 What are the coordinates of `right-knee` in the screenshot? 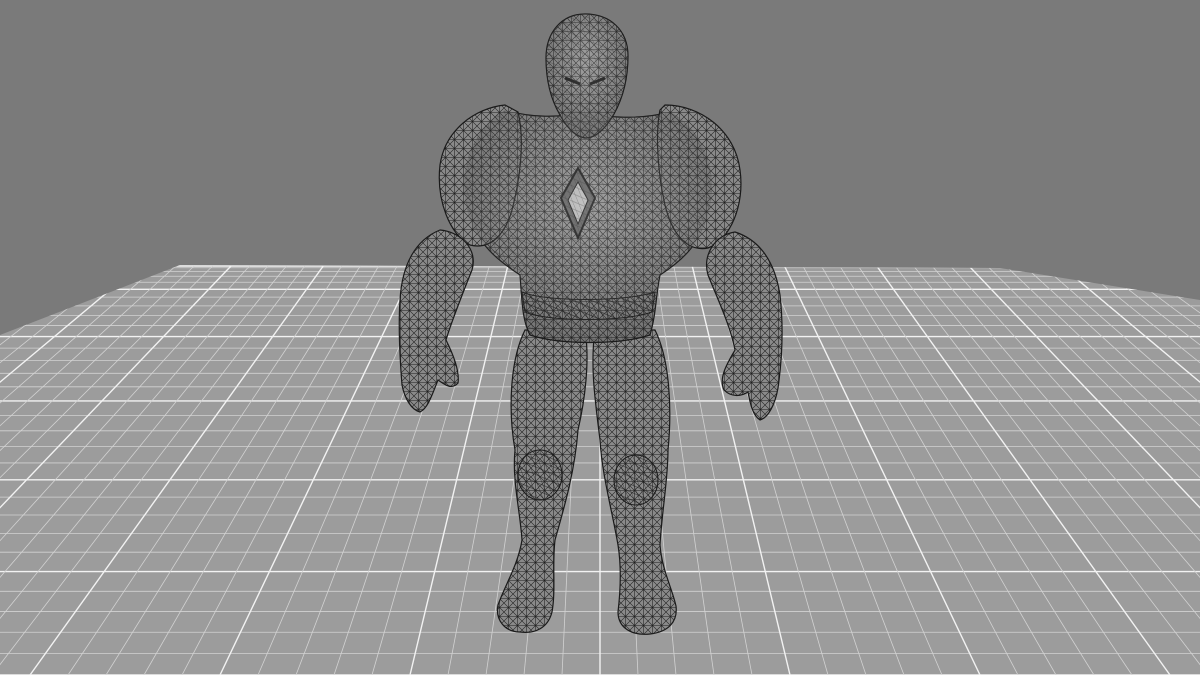 It's located at (636, 480).